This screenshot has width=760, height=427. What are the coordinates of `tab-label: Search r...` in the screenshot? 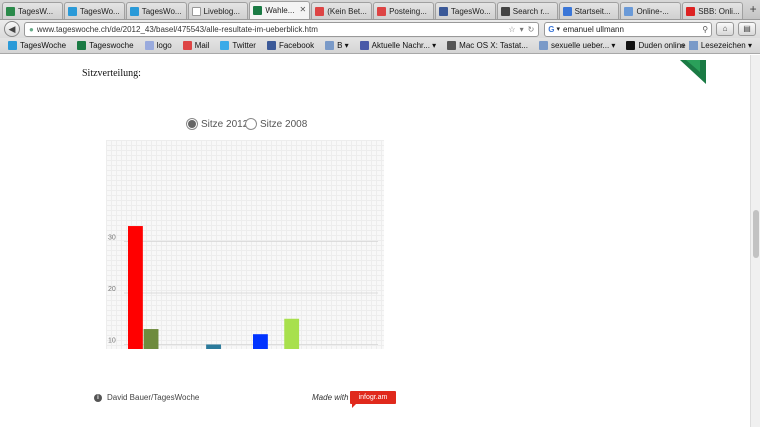 It's located at (531, 11).